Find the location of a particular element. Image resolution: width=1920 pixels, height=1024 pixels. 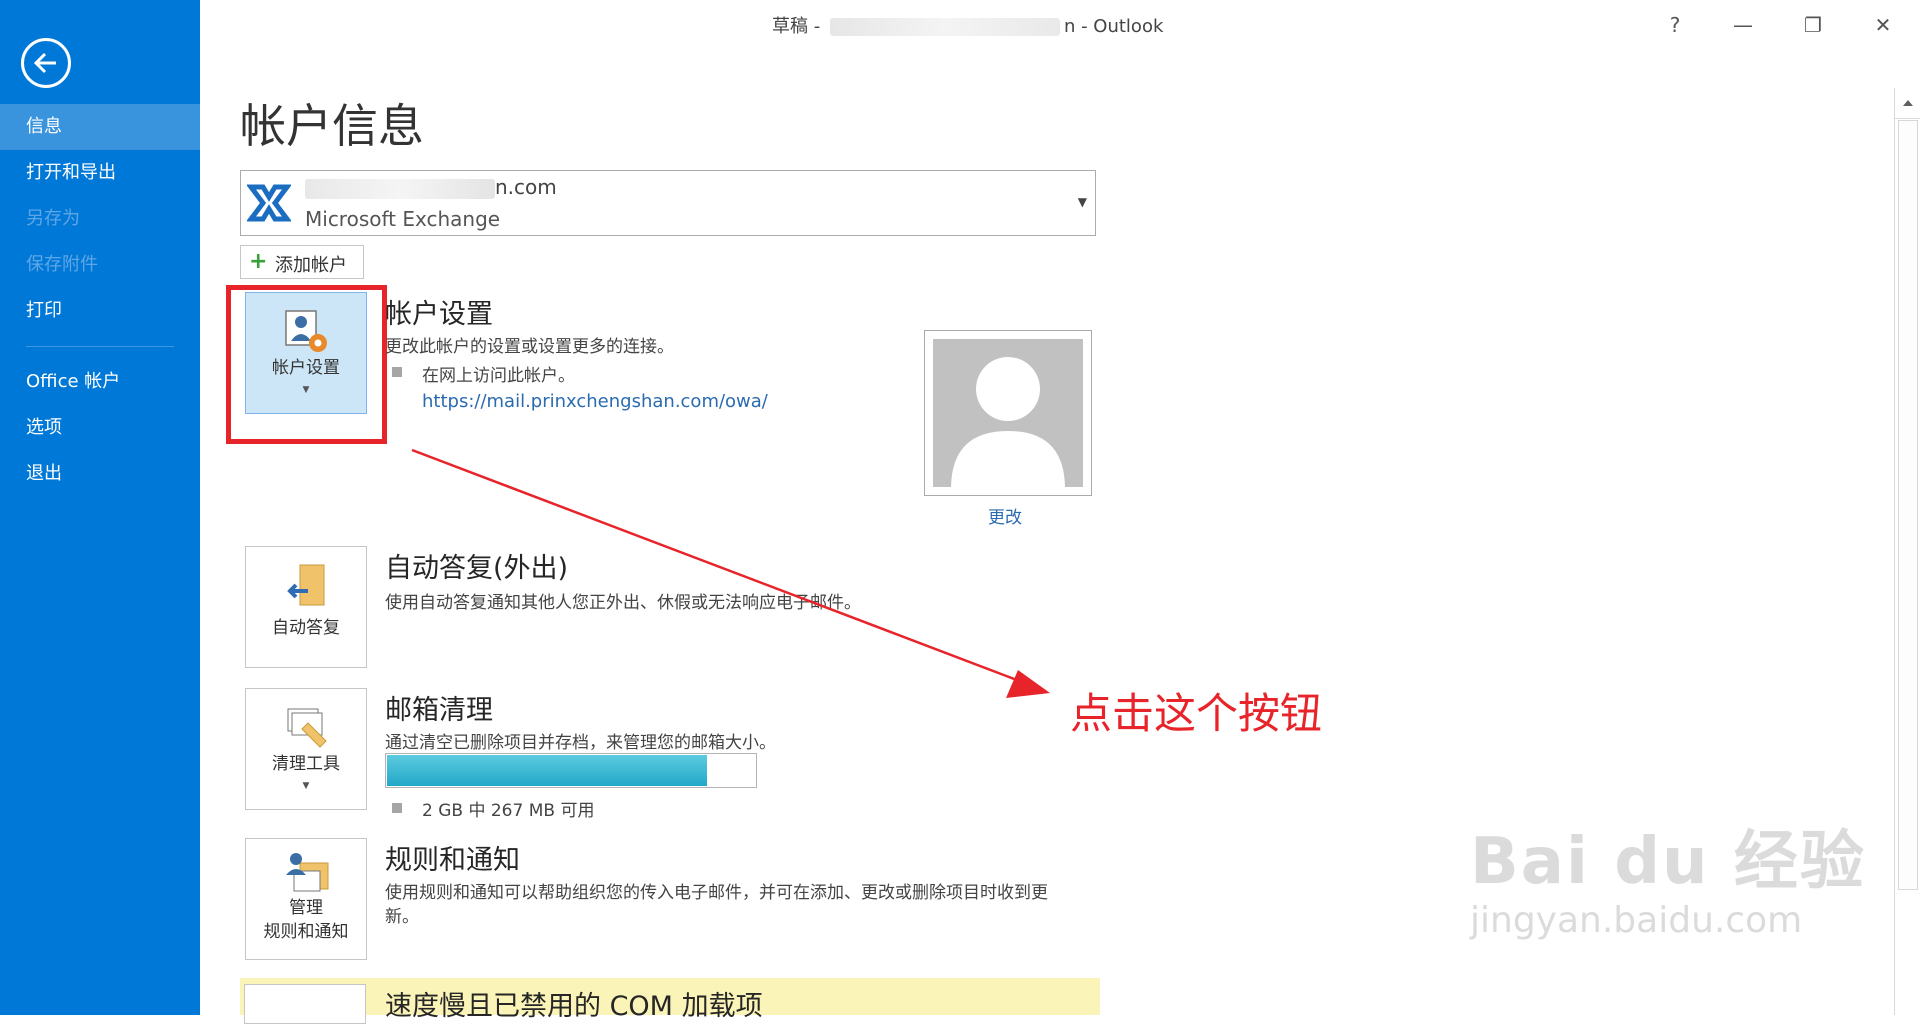

sidebar-item-open-export: 打开和导出 is located at coordinates (100, 173).